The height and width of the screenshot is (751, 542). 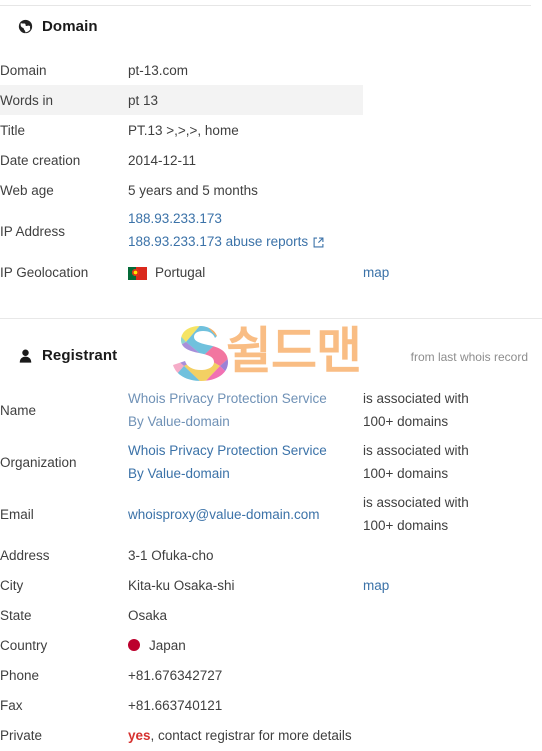 I want to click on row-extra-web-age, so click(x=452, y=190).